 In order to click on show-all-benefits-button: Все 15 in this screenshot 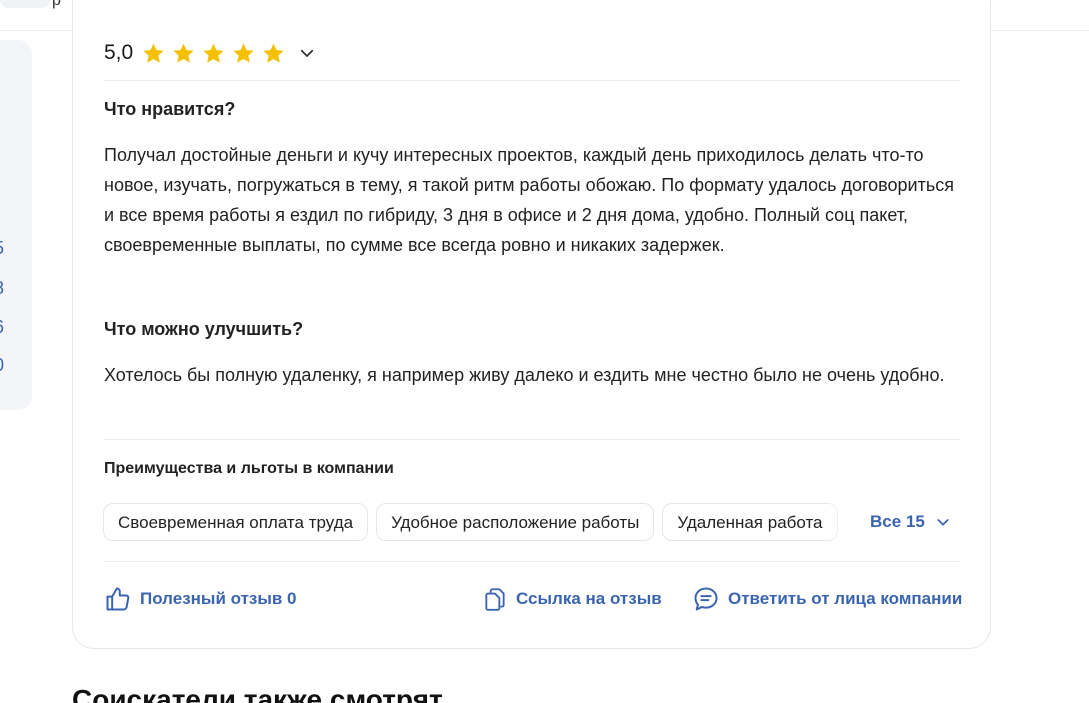, I will do `click(910, 522)`.